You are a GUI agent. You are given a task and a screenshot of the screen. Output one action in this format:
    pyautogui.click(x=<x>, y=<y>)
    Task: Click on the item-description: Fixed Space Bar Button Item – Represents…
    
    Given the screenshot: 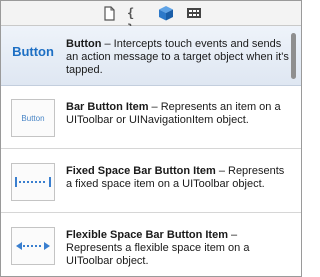 What is the action you would take?
    pyautogui.click(x=178, y=178)
    